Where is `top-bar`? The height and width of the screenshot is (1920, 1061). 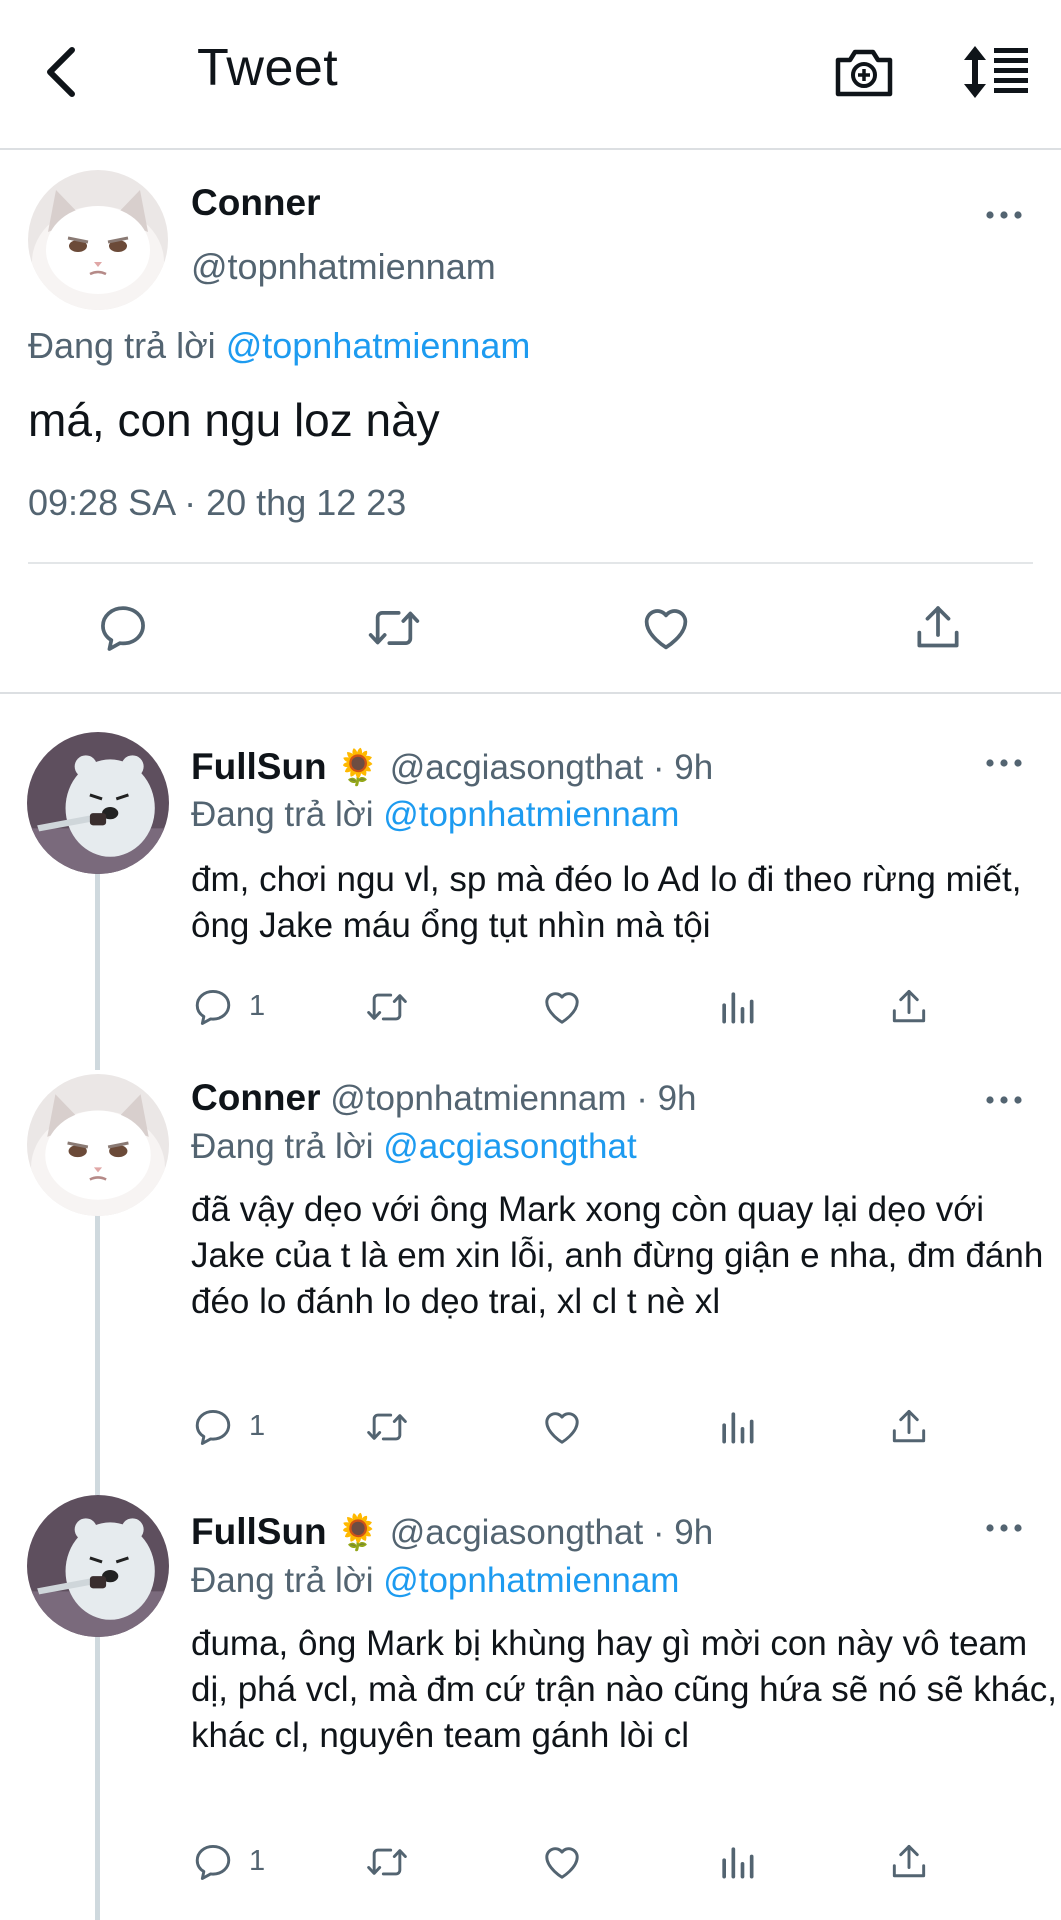
top-bar is located at coordinates (530, 75).